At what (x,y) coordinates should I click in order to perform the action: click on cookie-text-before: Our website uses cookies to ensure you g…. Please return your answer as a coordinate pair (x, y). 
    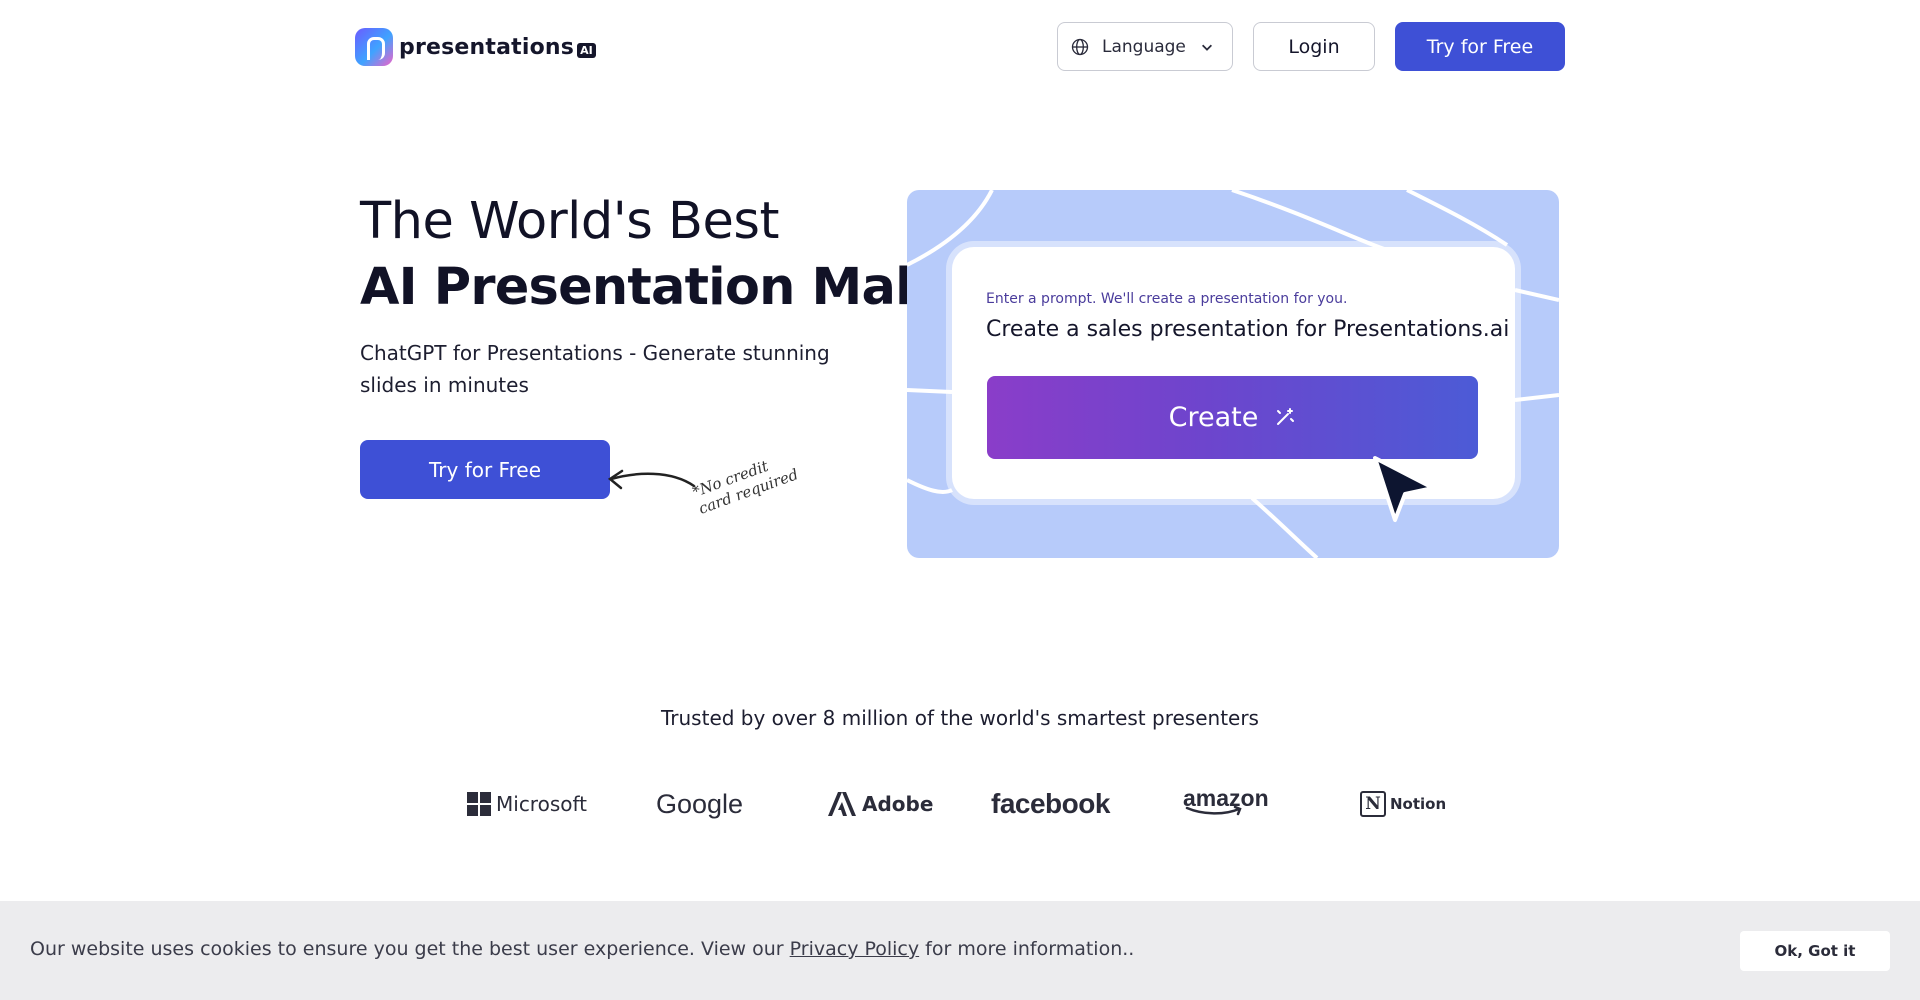
    Looking at the image, I should click on (410, 949).